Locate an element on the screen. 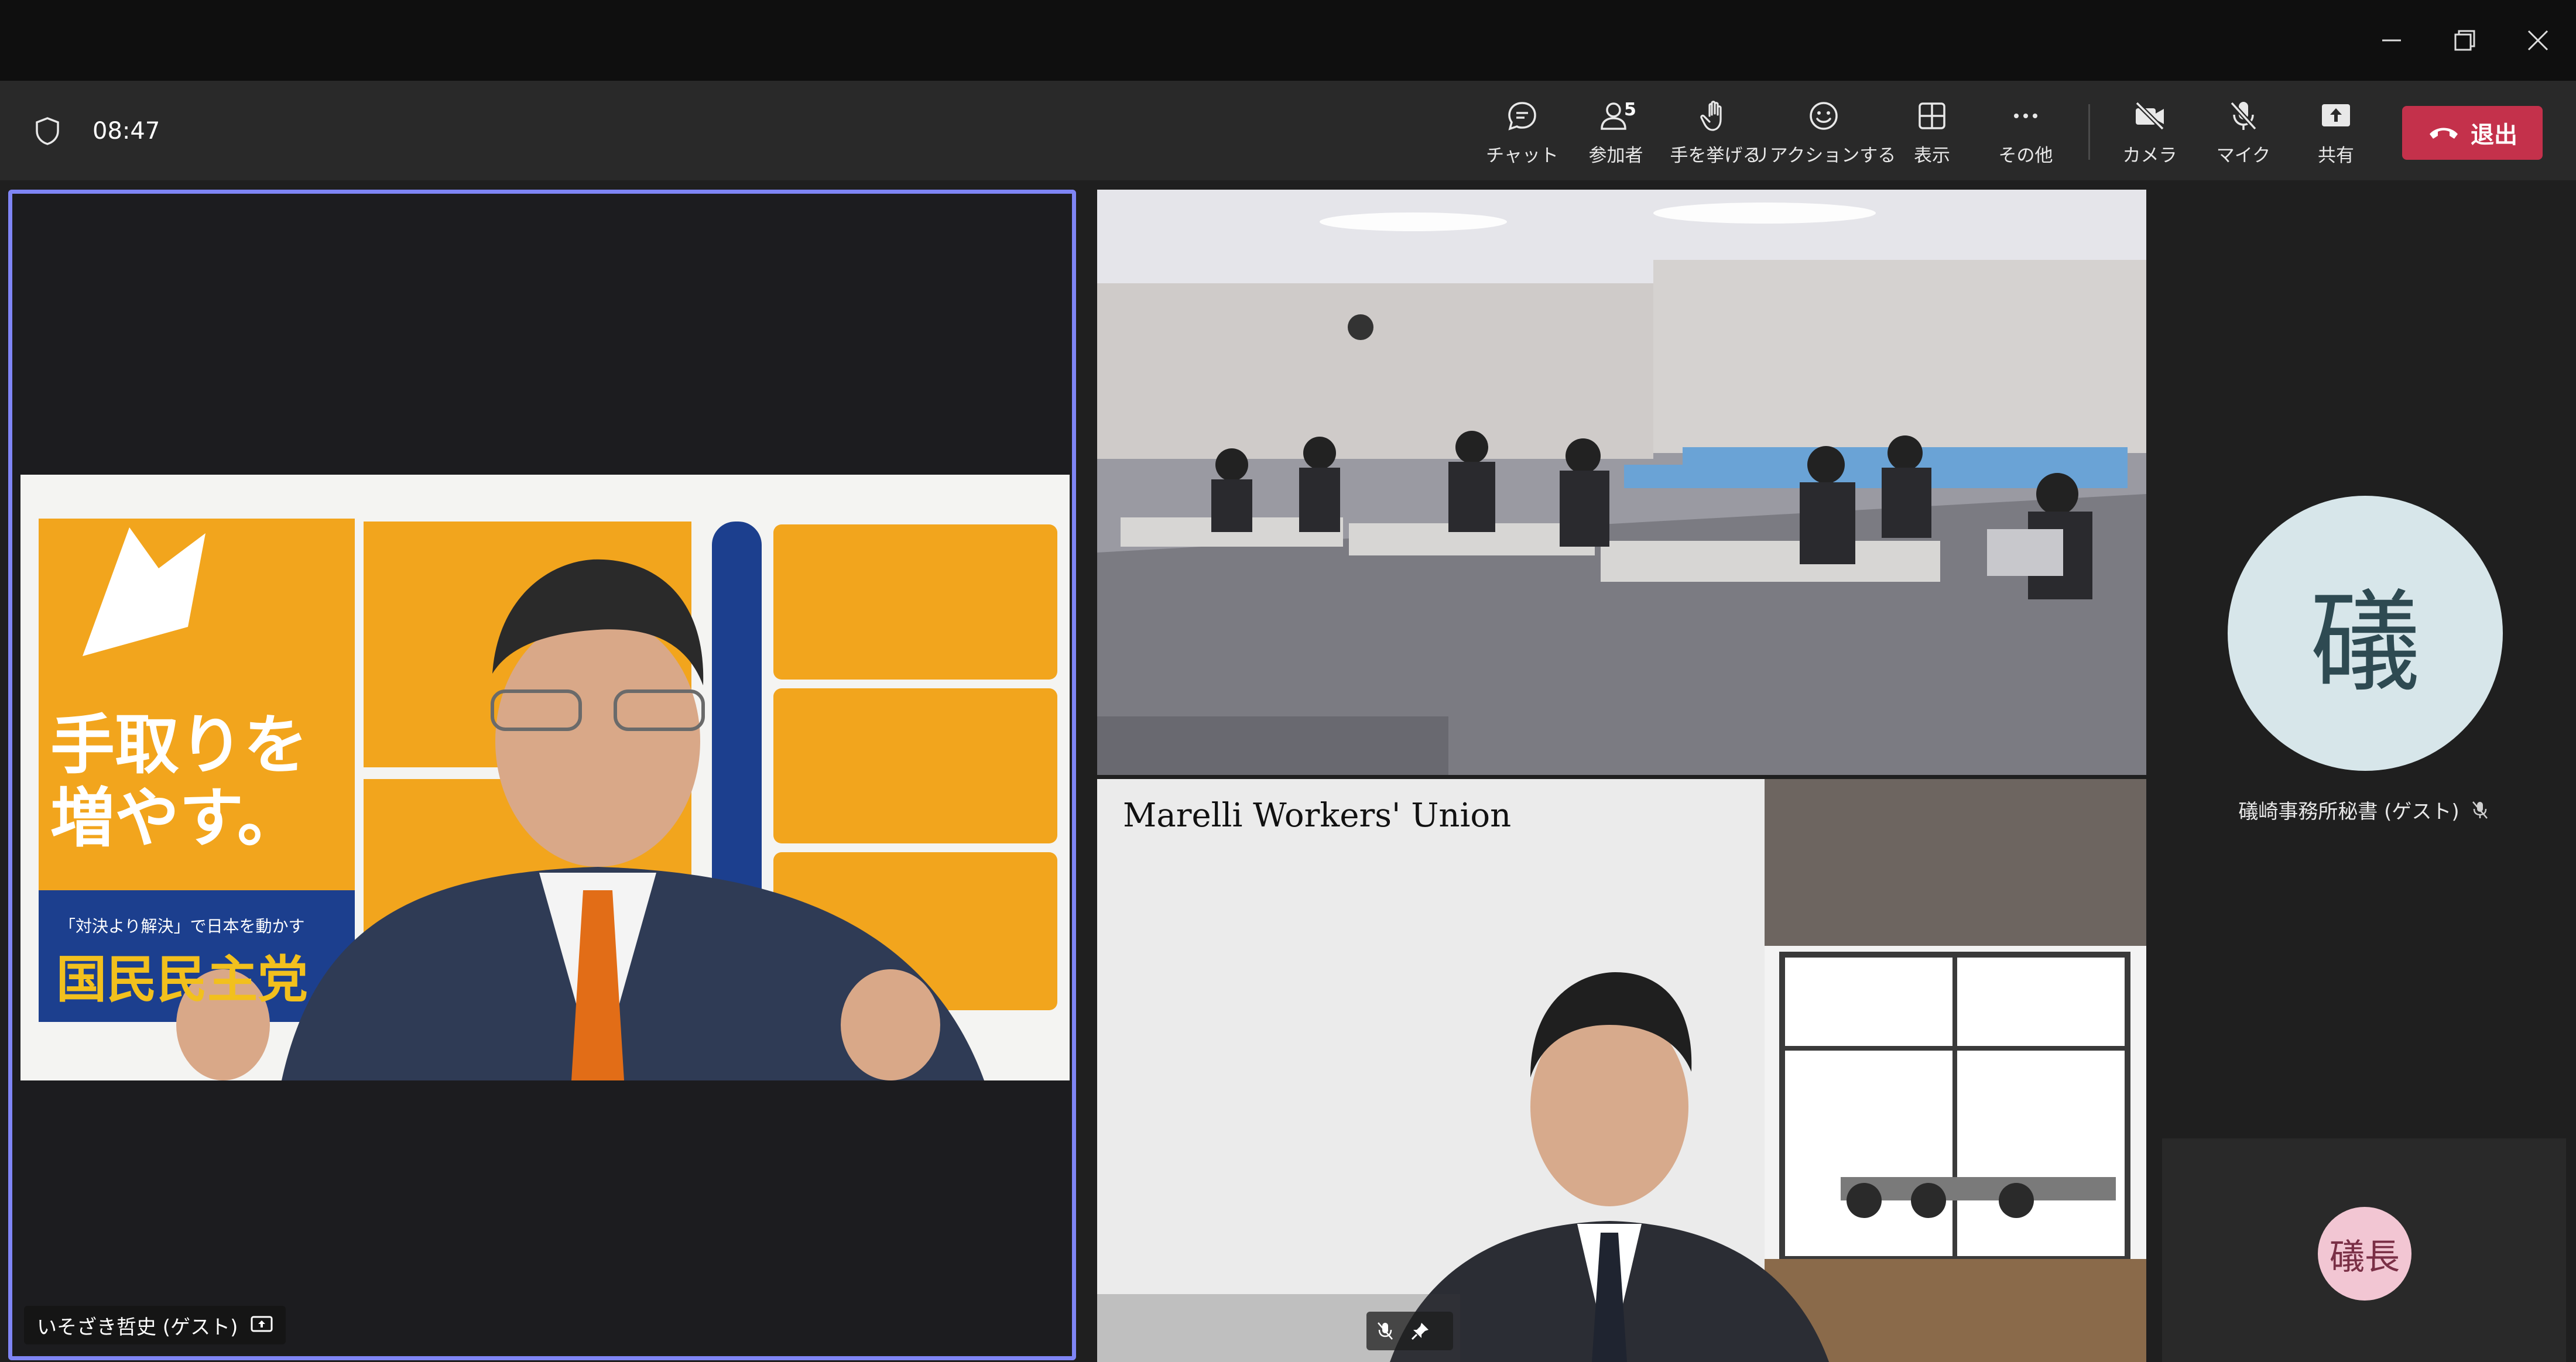 The image size is (2576, 1362). chat-icon is located at coordinates (1522, 117).